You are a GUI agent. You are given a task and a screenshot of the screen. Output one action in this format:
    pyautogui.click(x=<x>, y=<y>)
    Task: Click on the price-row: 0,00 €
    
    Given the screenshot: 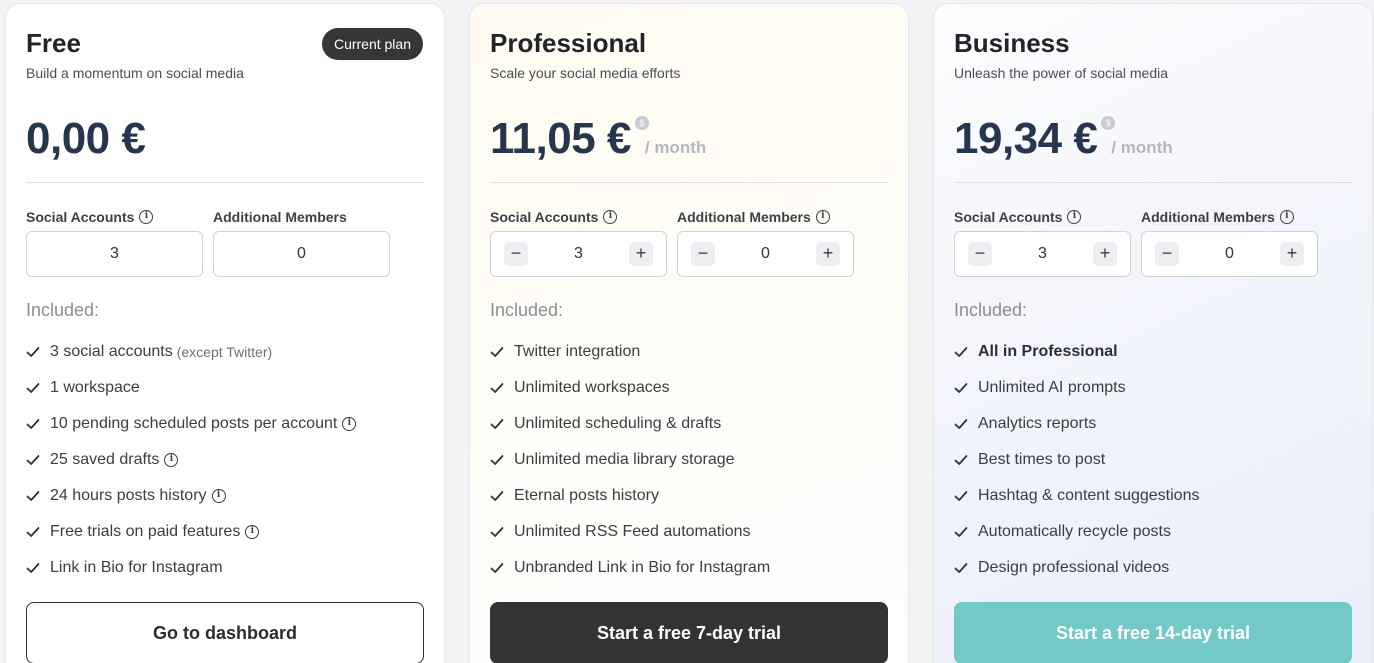 What is the action you would take?
    pyautogui.click(x=86, y=139)
    